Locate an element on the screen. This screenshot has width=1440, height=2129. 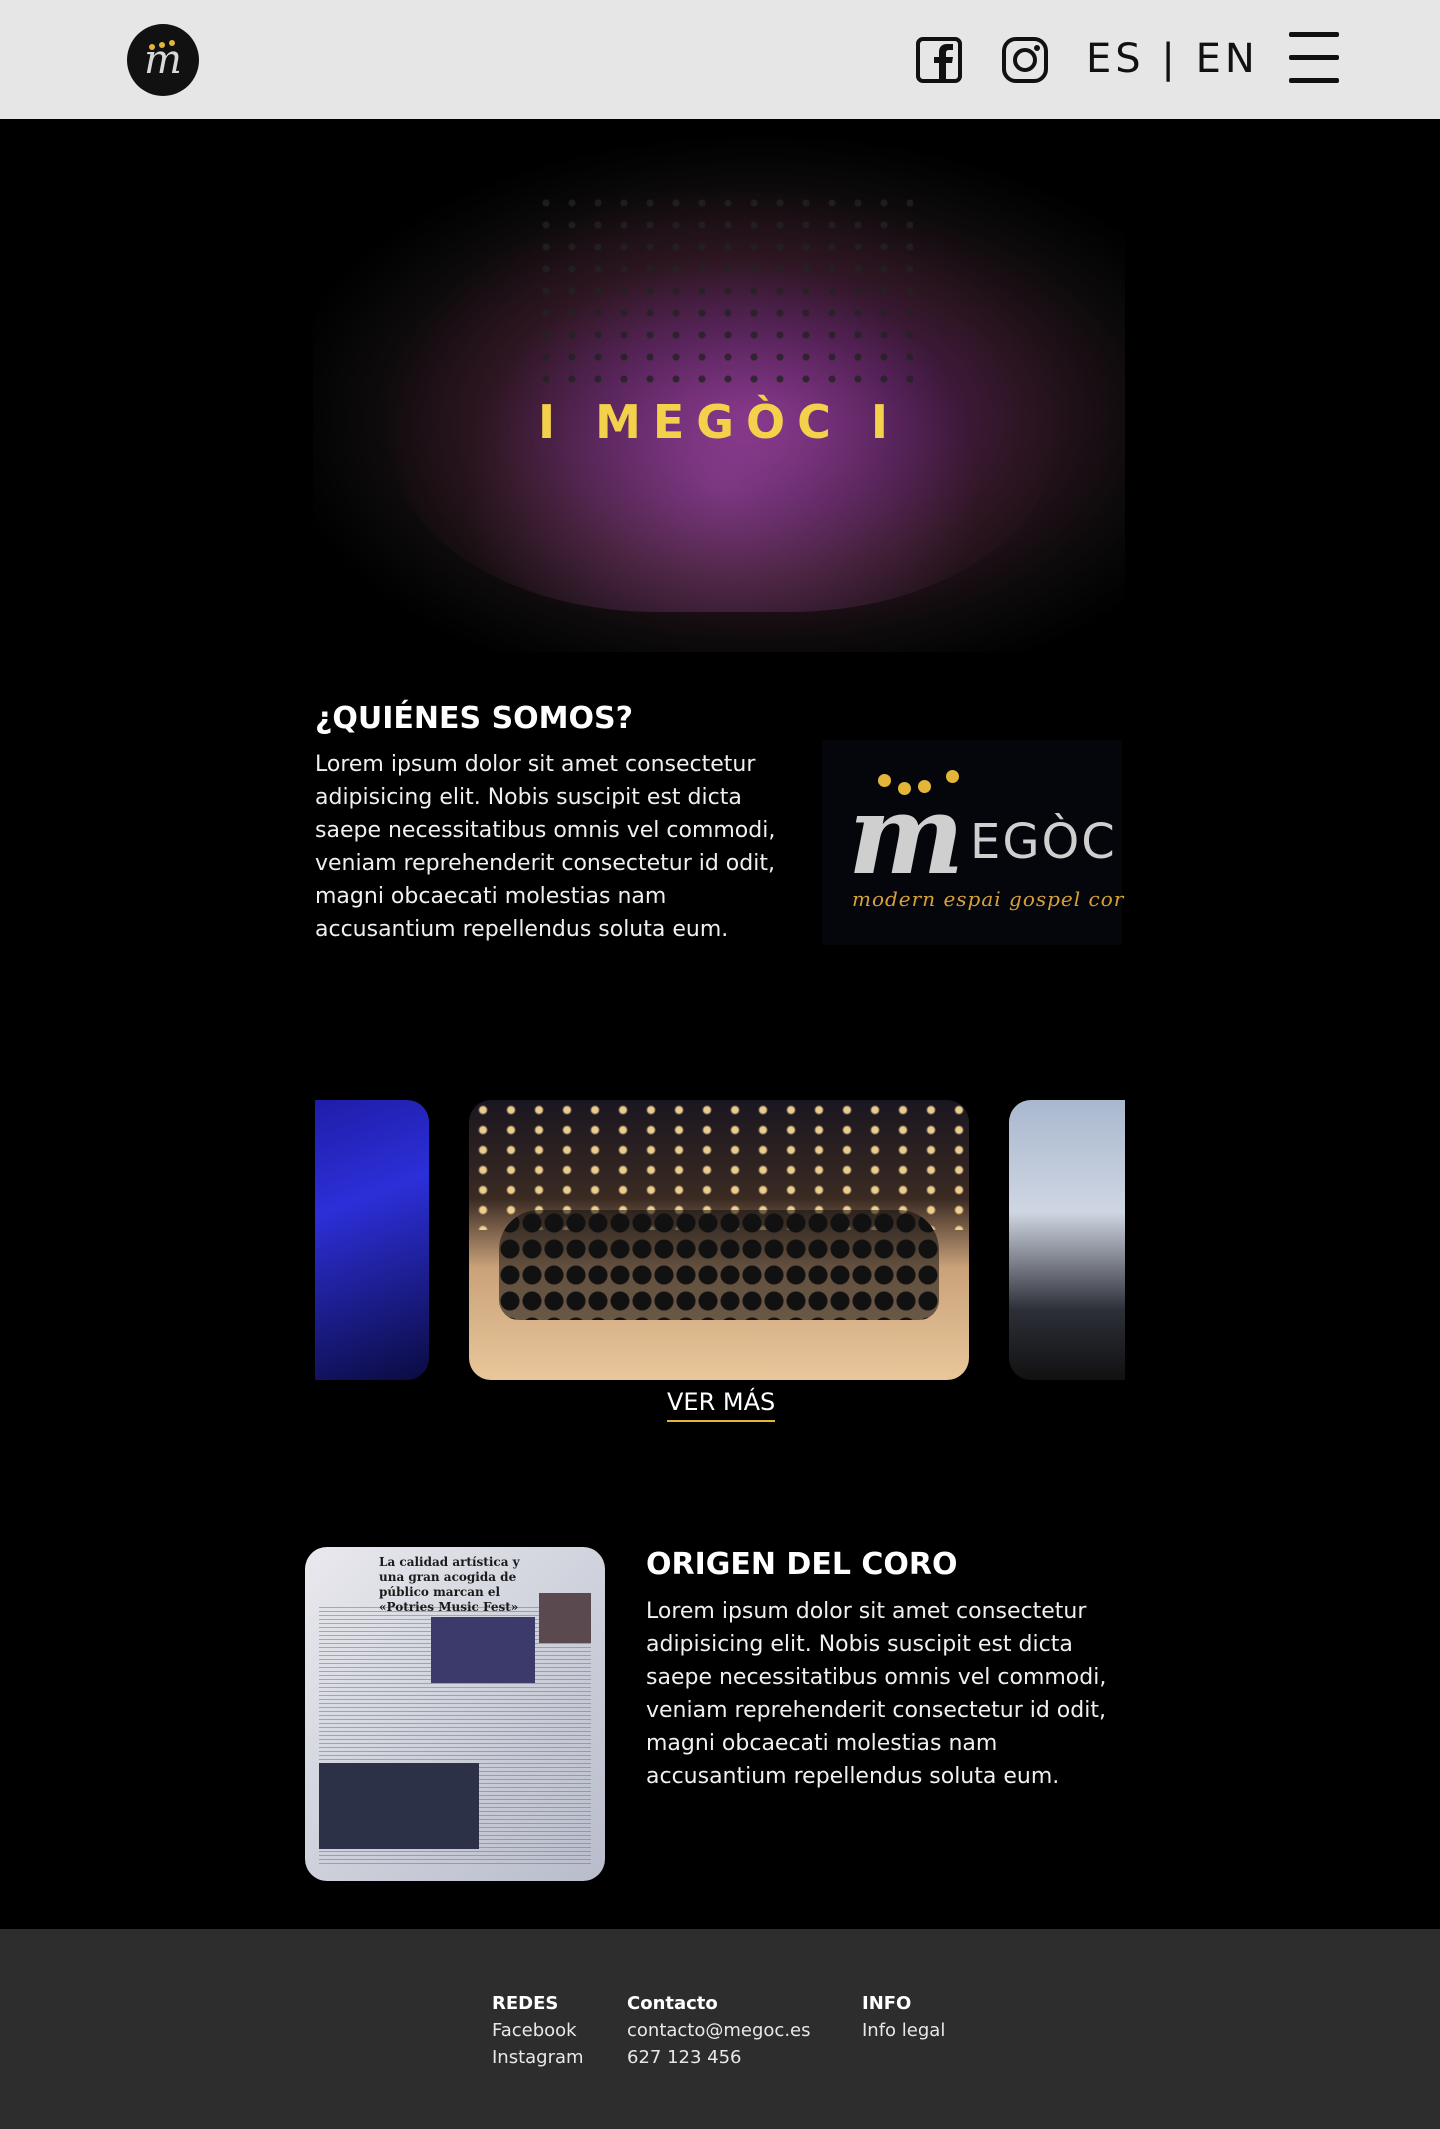
menu-icon is located at coordinates (1314, 34).